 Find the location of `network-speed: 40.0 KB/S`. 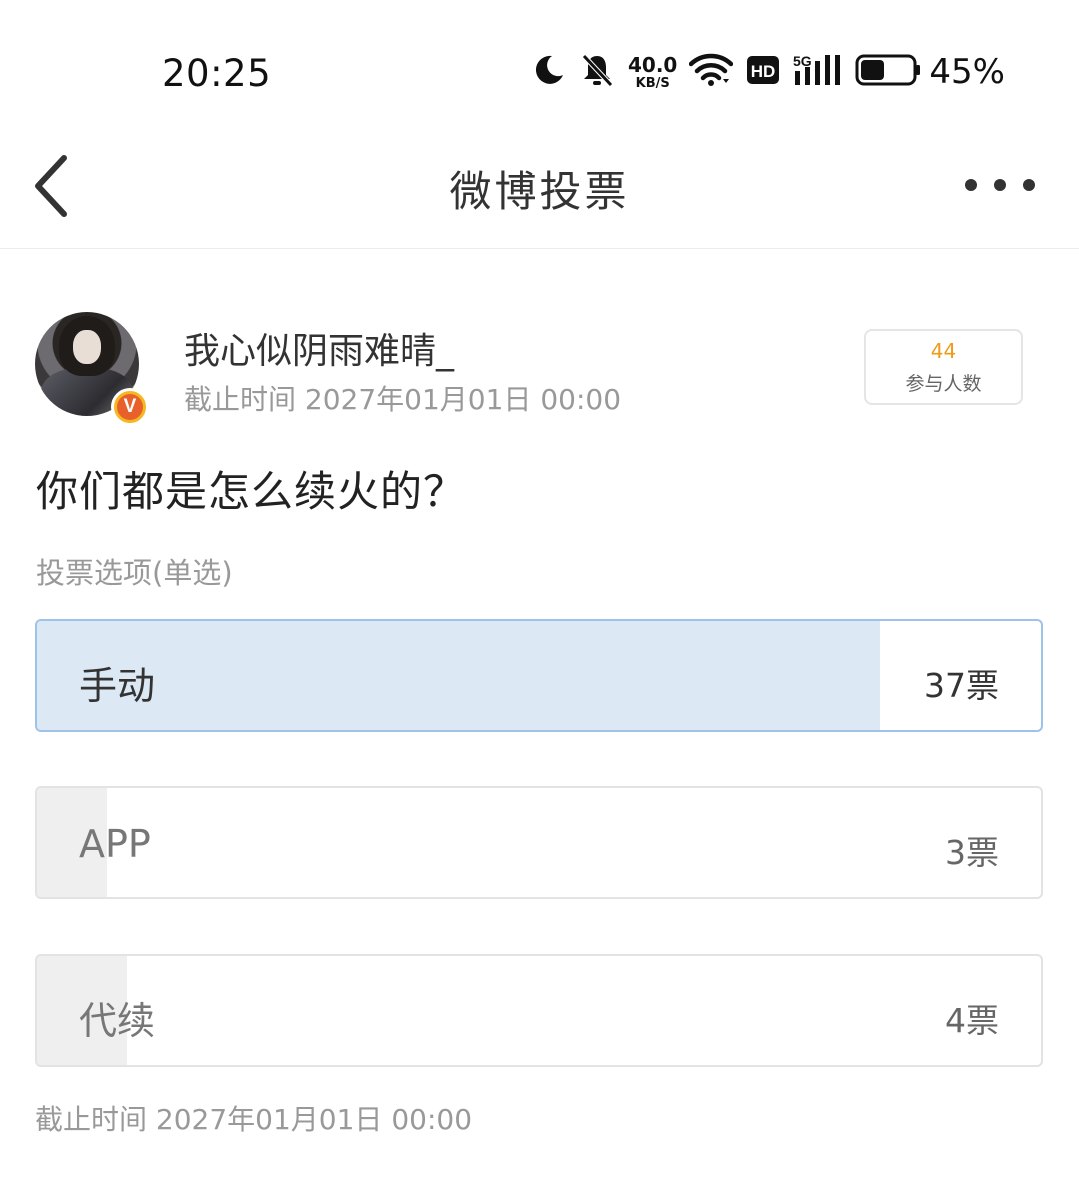

network-speed: 40.0 KB/S is located at coordinates (652, 72).